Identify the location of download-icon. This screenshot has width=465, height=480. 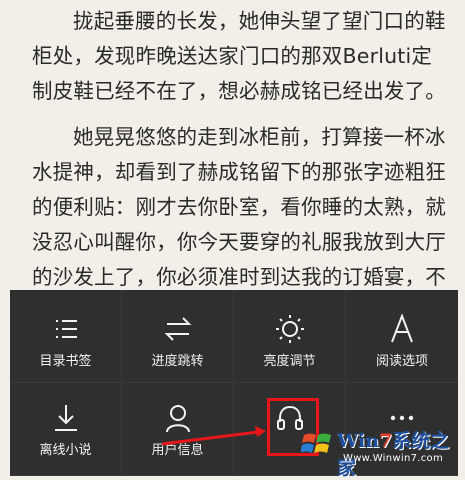
(66, 418).